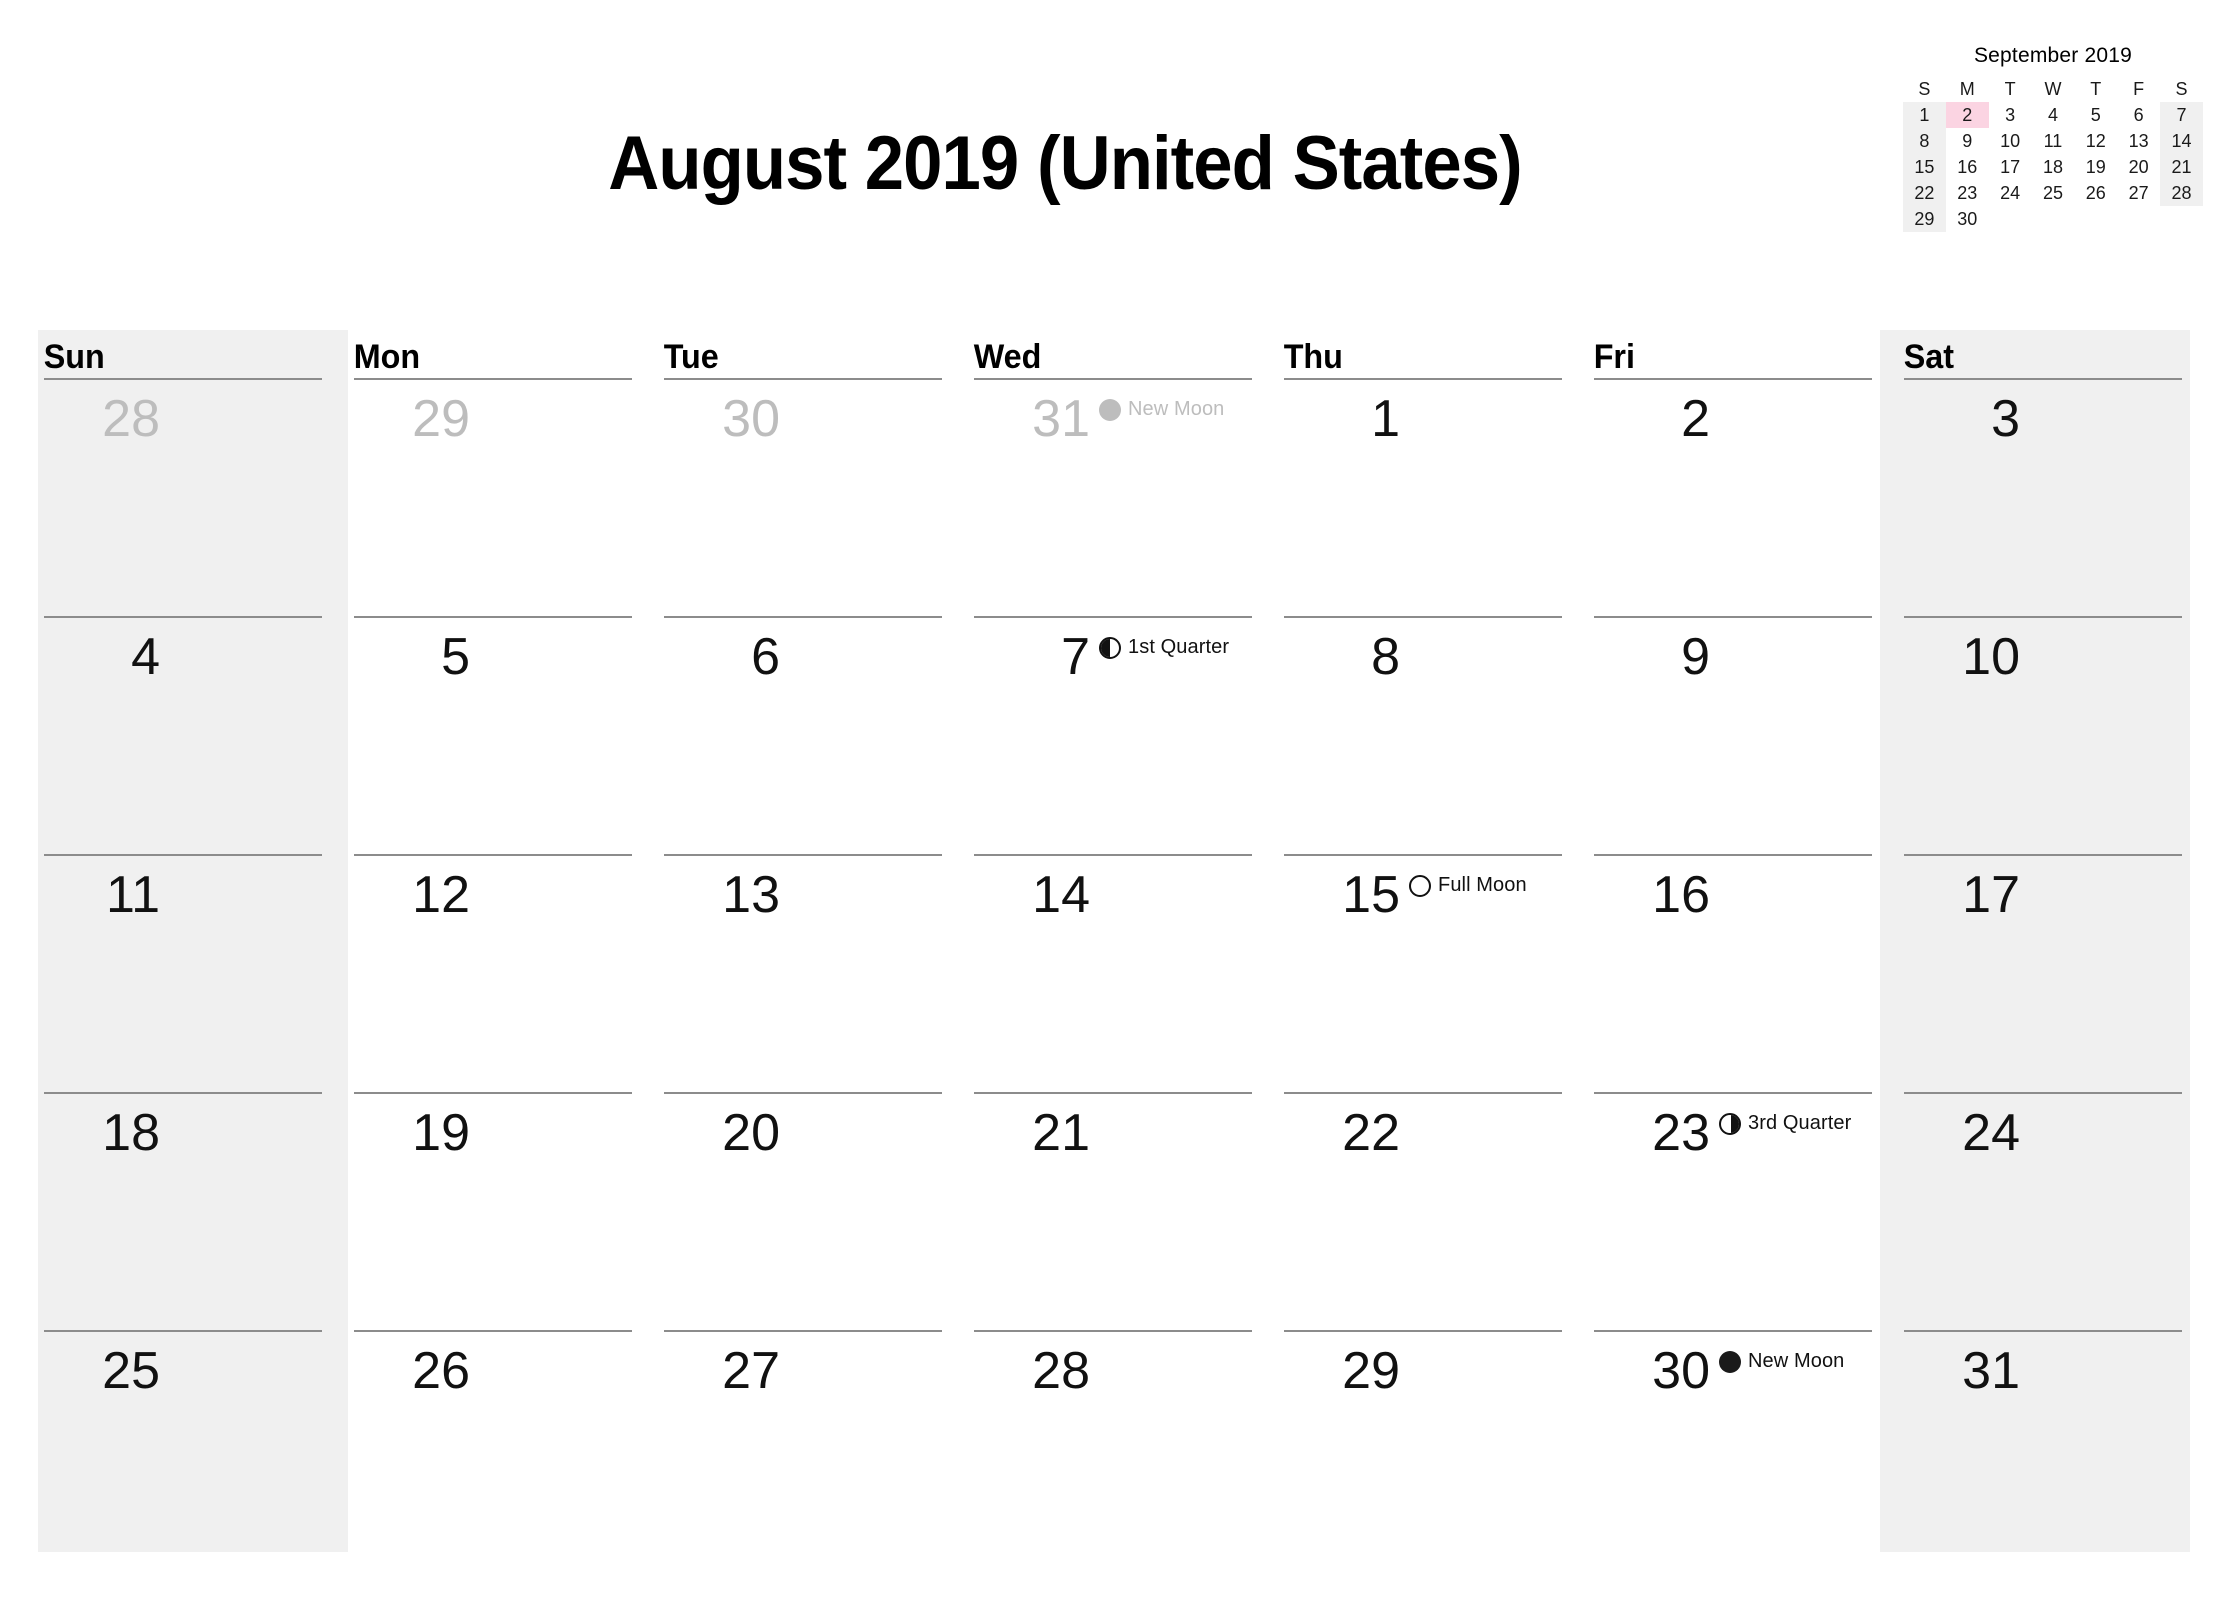  What do you see at coordinates (1743, 1449) in the screenshot?
I see `day-cell-30: 30 New Moon` at bounding box center [1743, 1449].